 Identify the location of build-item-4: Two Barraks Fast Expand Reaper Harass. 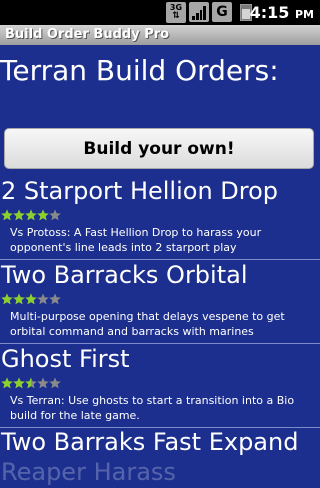
(160, 458).